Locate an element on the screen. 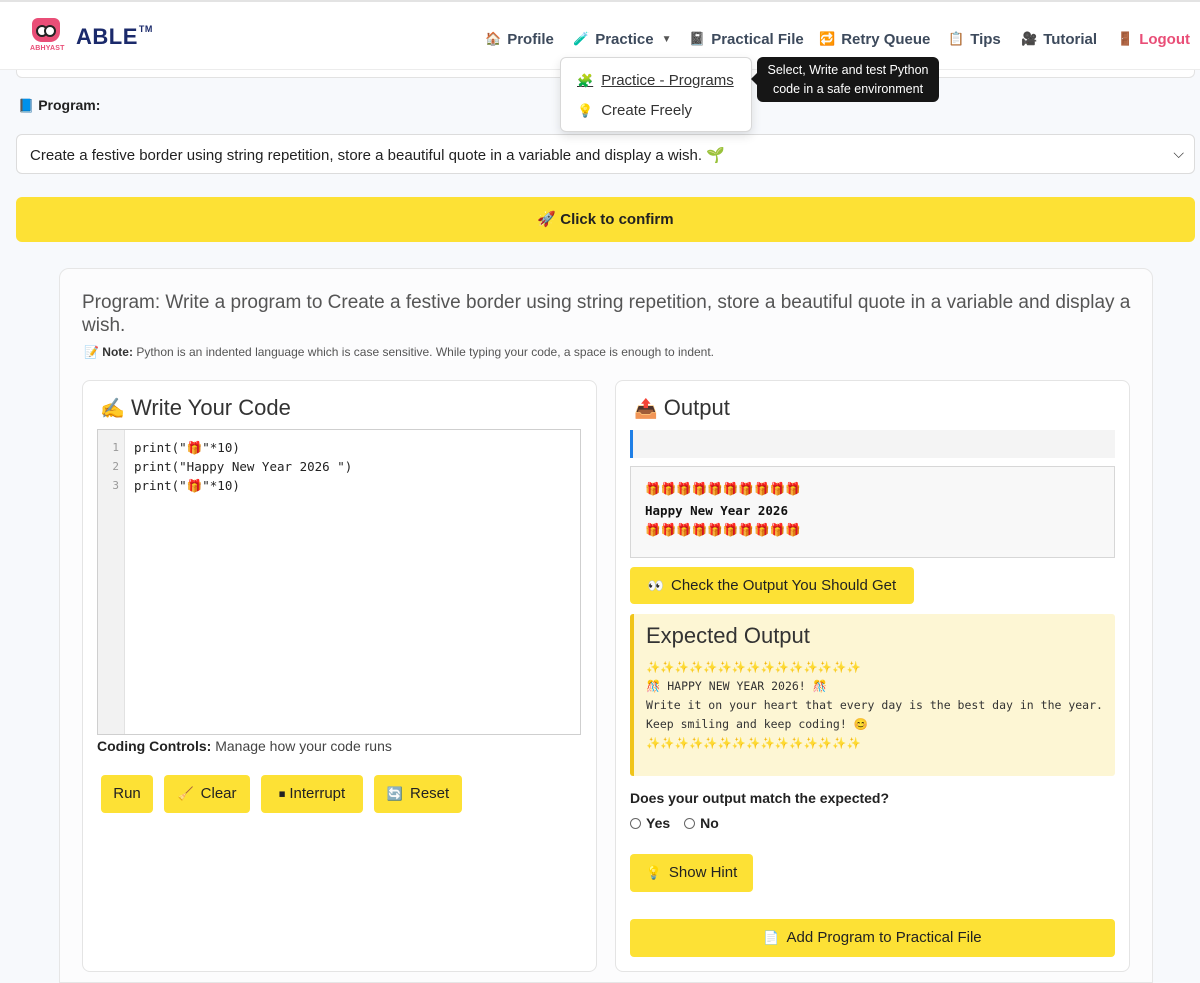 This screenshot has height=983, width=1200. brand-text: ABLE is located at coordinates (107, 36).